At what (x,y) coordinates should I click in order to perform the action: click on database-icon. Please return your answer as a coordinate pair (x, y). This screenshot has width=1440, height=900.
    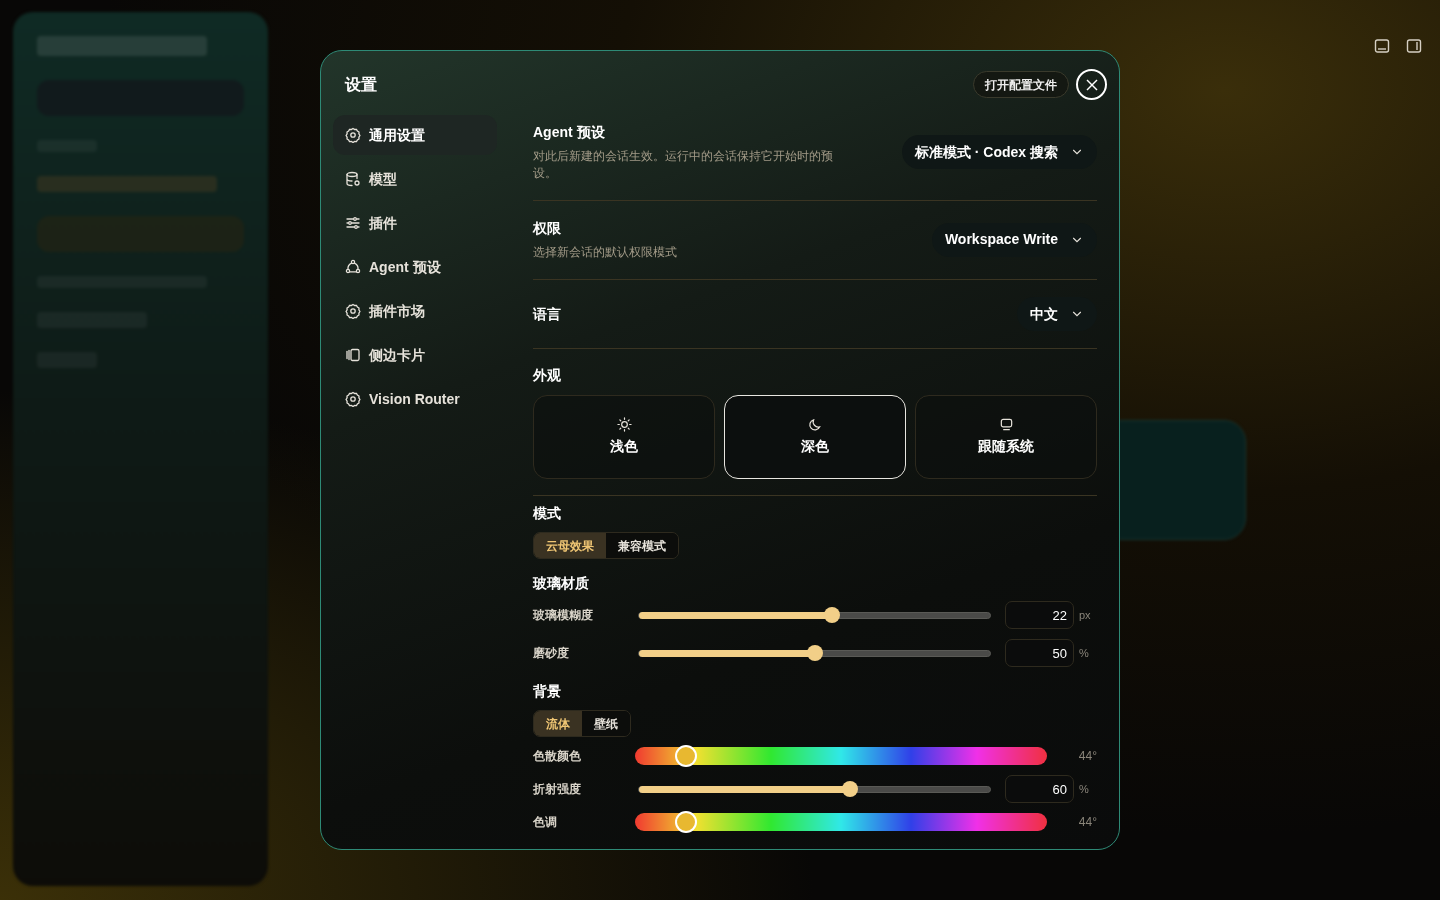
    Looking at the image, I should click on (353, 179).